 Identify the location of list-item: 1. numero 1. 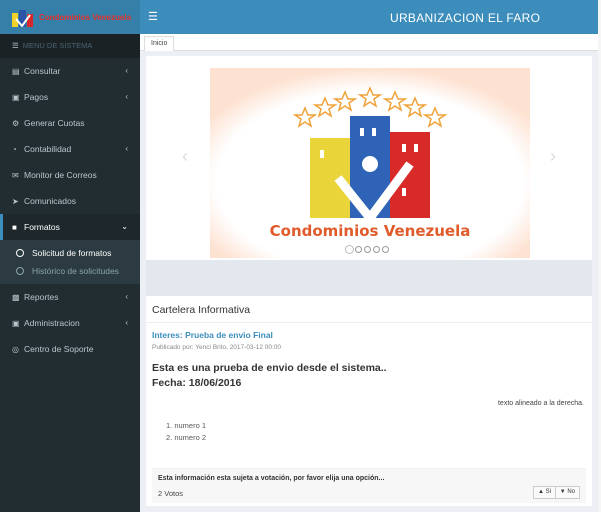
(186, 425).